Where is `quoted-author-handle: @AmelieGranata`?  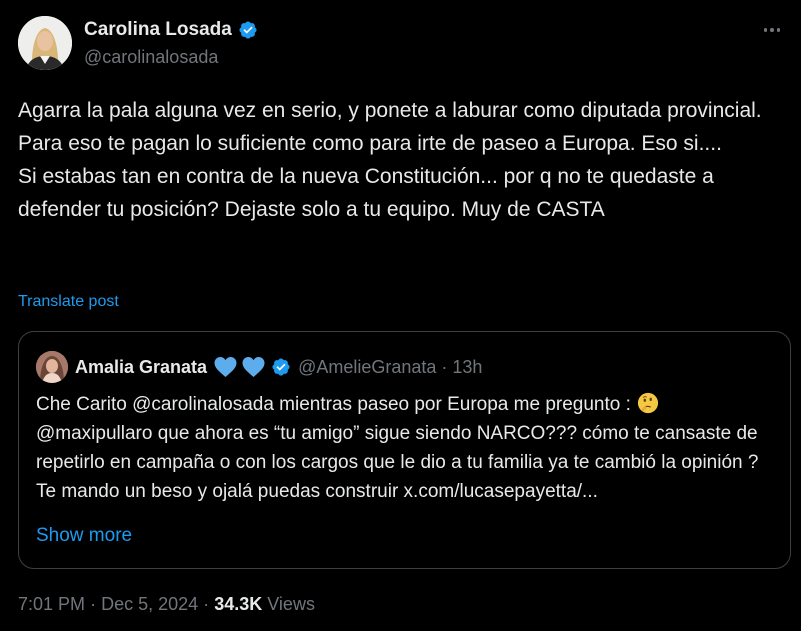 quoted-author-handle: @AmelieGranata is located at coordinates (367, 367).